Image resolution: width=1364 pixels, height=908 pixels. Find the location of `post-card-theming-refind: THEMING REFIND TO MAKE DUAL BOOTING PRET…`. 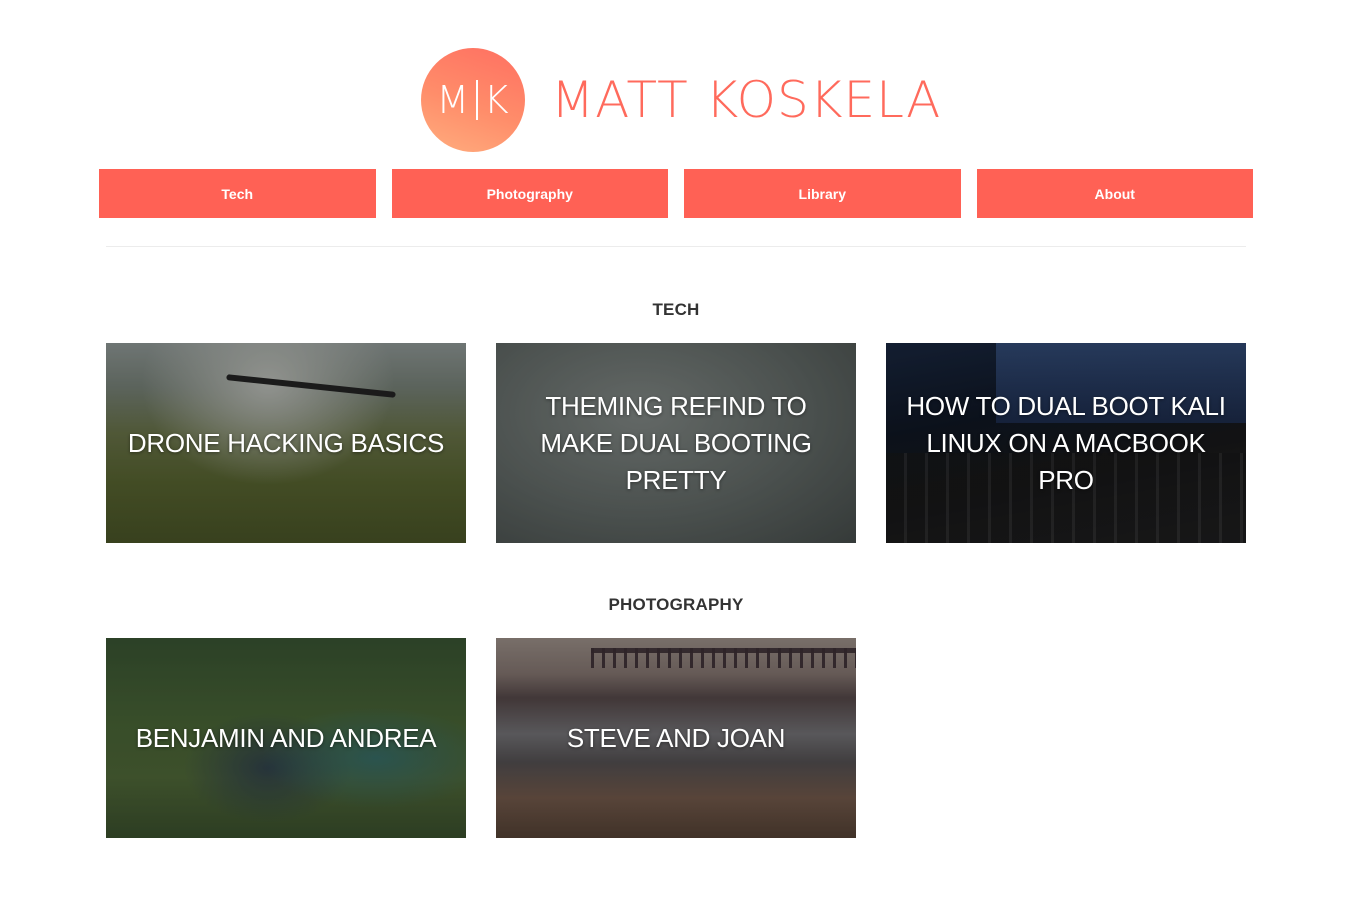

post-card-theming-refind: THEMING REFIND TO MAKE DUAL BOOTING PRET… is located at coordinates (676, 443).